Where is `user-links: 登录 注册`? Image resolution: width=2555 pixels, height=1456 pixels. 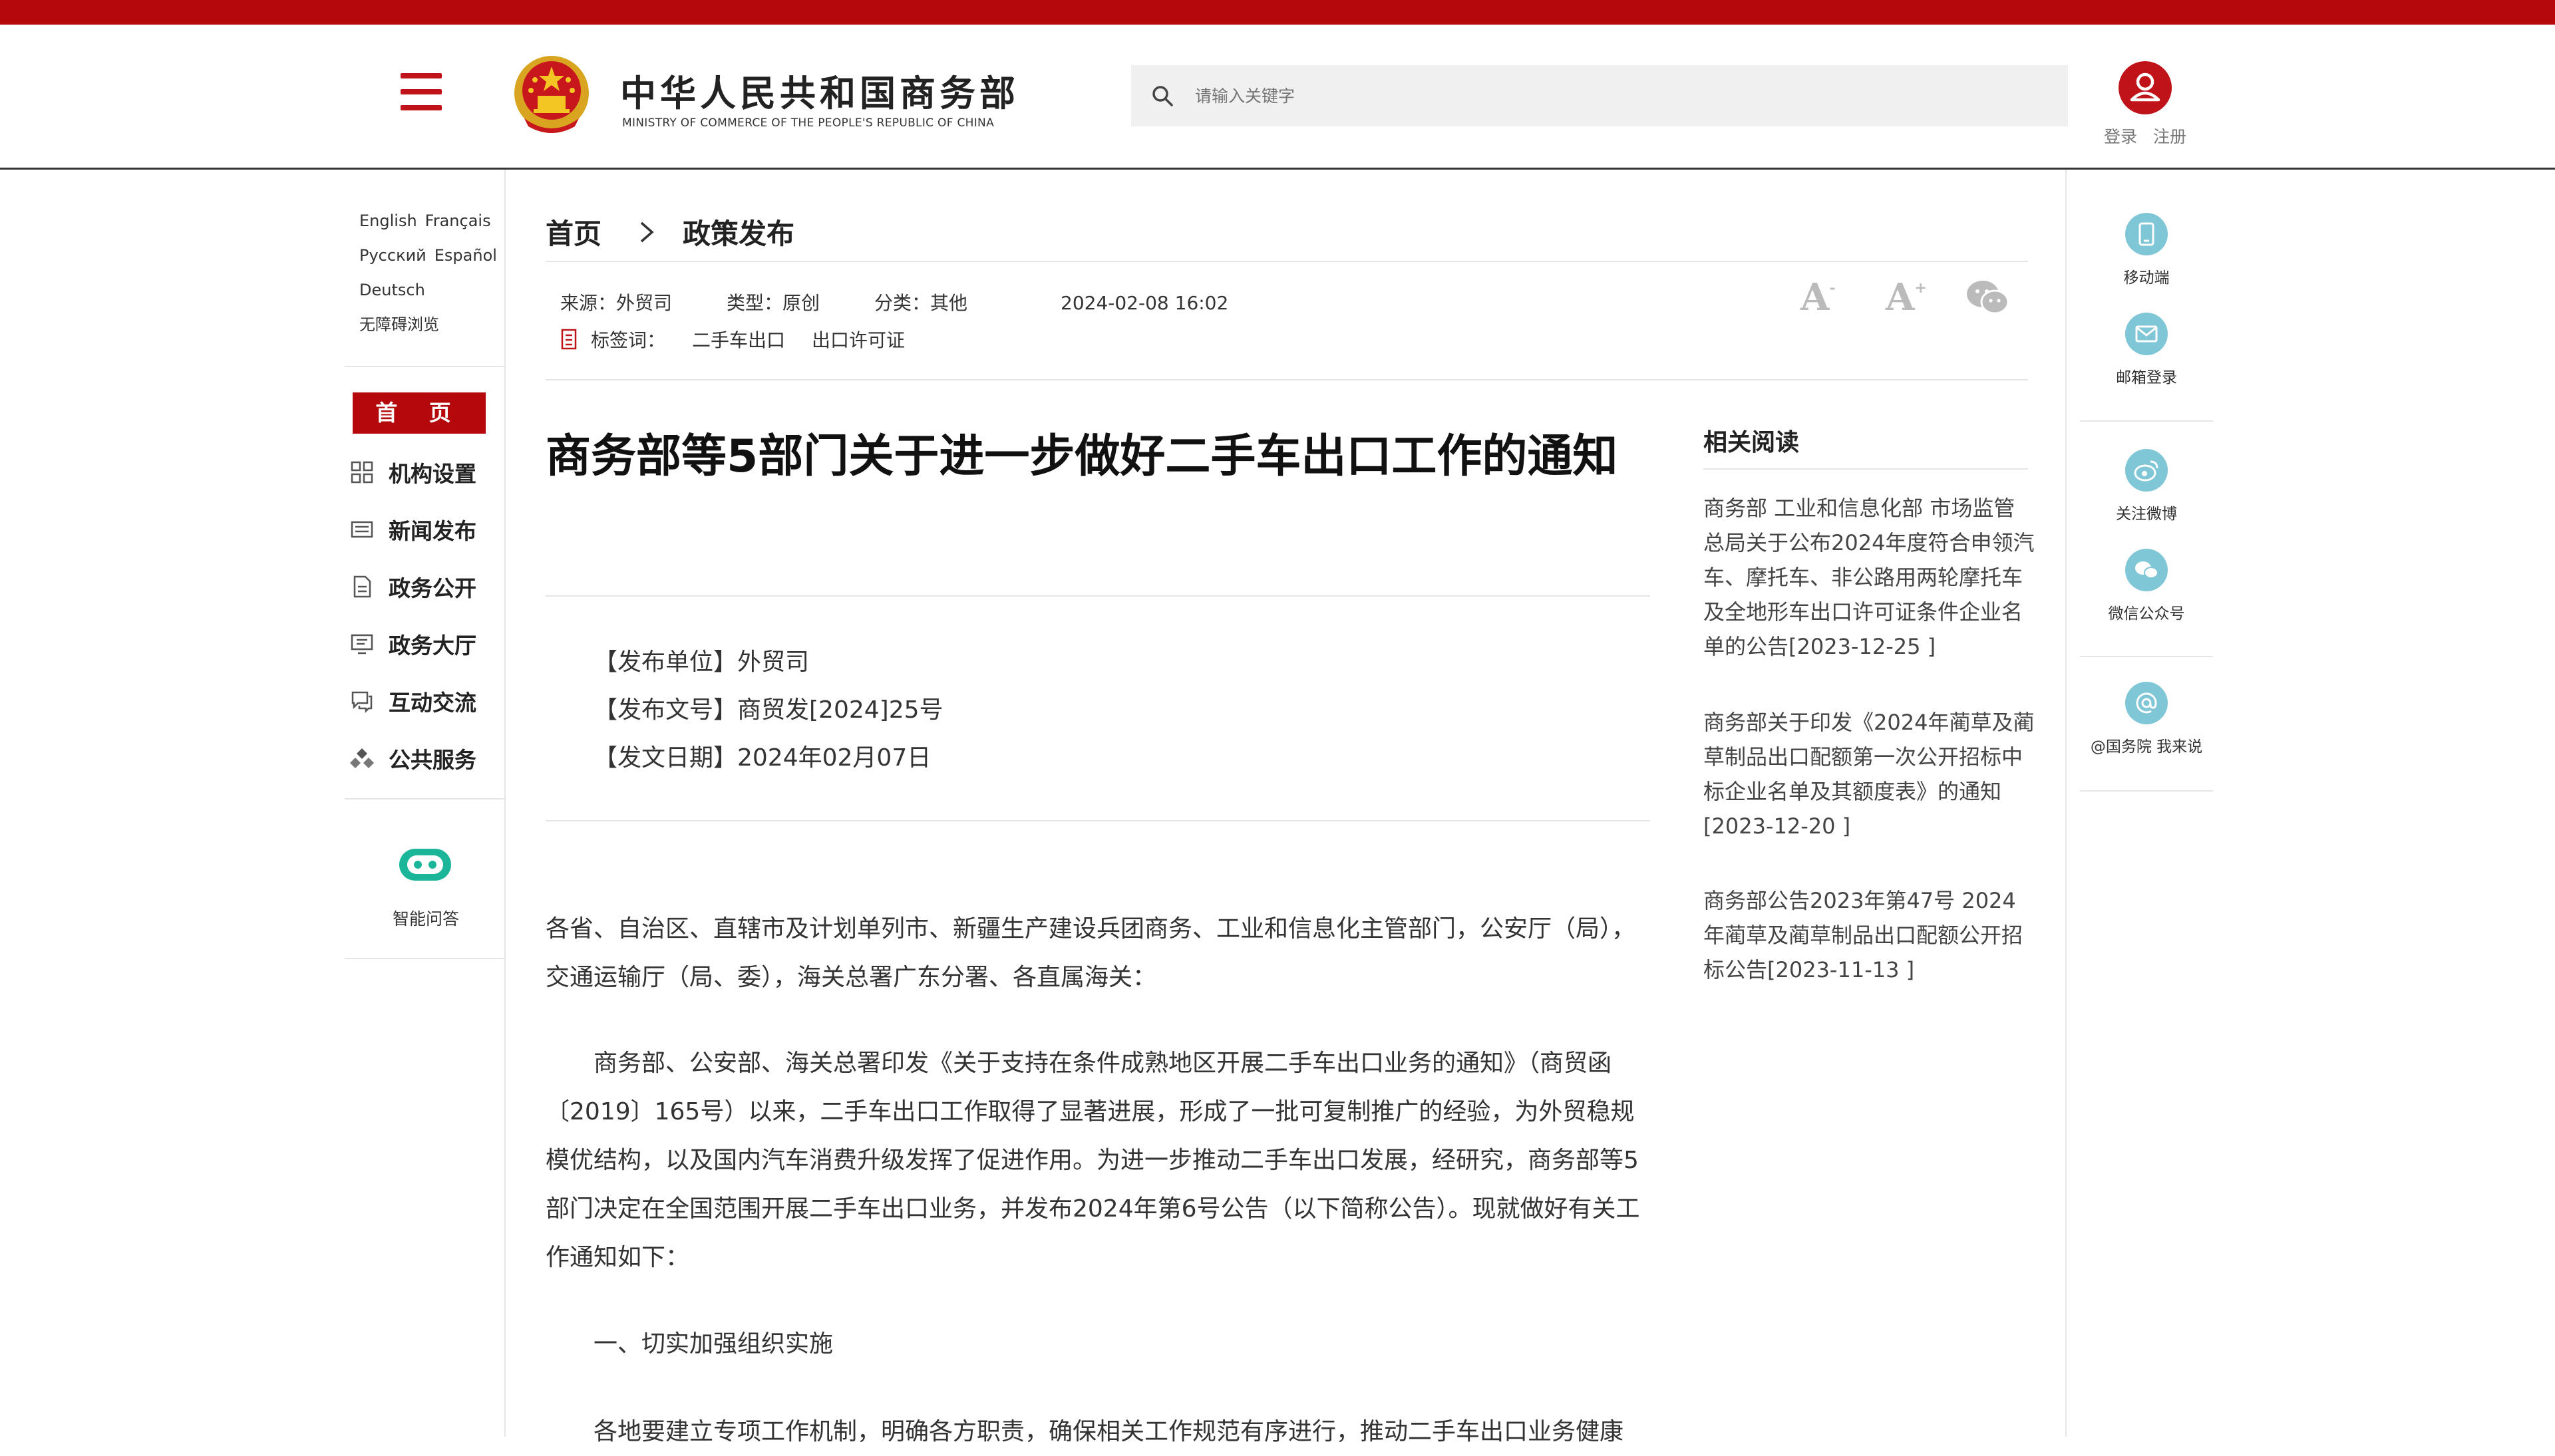 user-links: 登录 注册 is located at coordinates (2153, 136).